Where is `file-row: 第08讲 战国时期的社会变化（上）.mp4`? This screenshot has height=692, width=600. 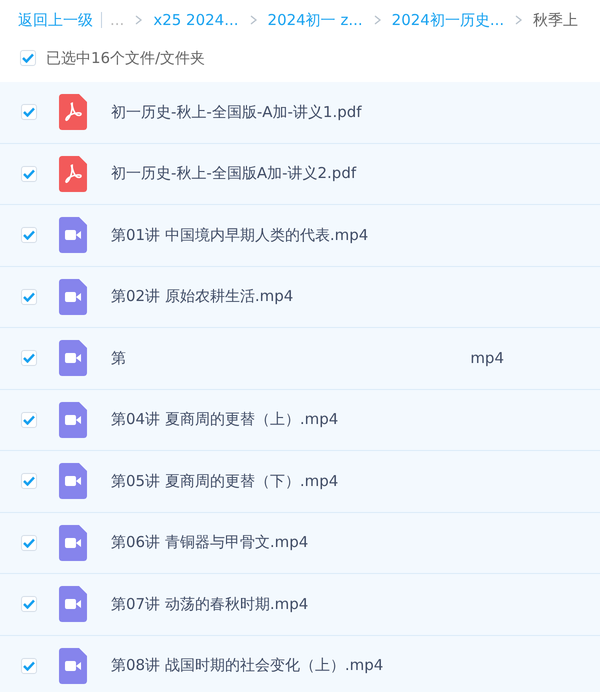
file-row: 第08讲 战国时期的社会变化（上）.mp4 is located at coordinates (300, 664).